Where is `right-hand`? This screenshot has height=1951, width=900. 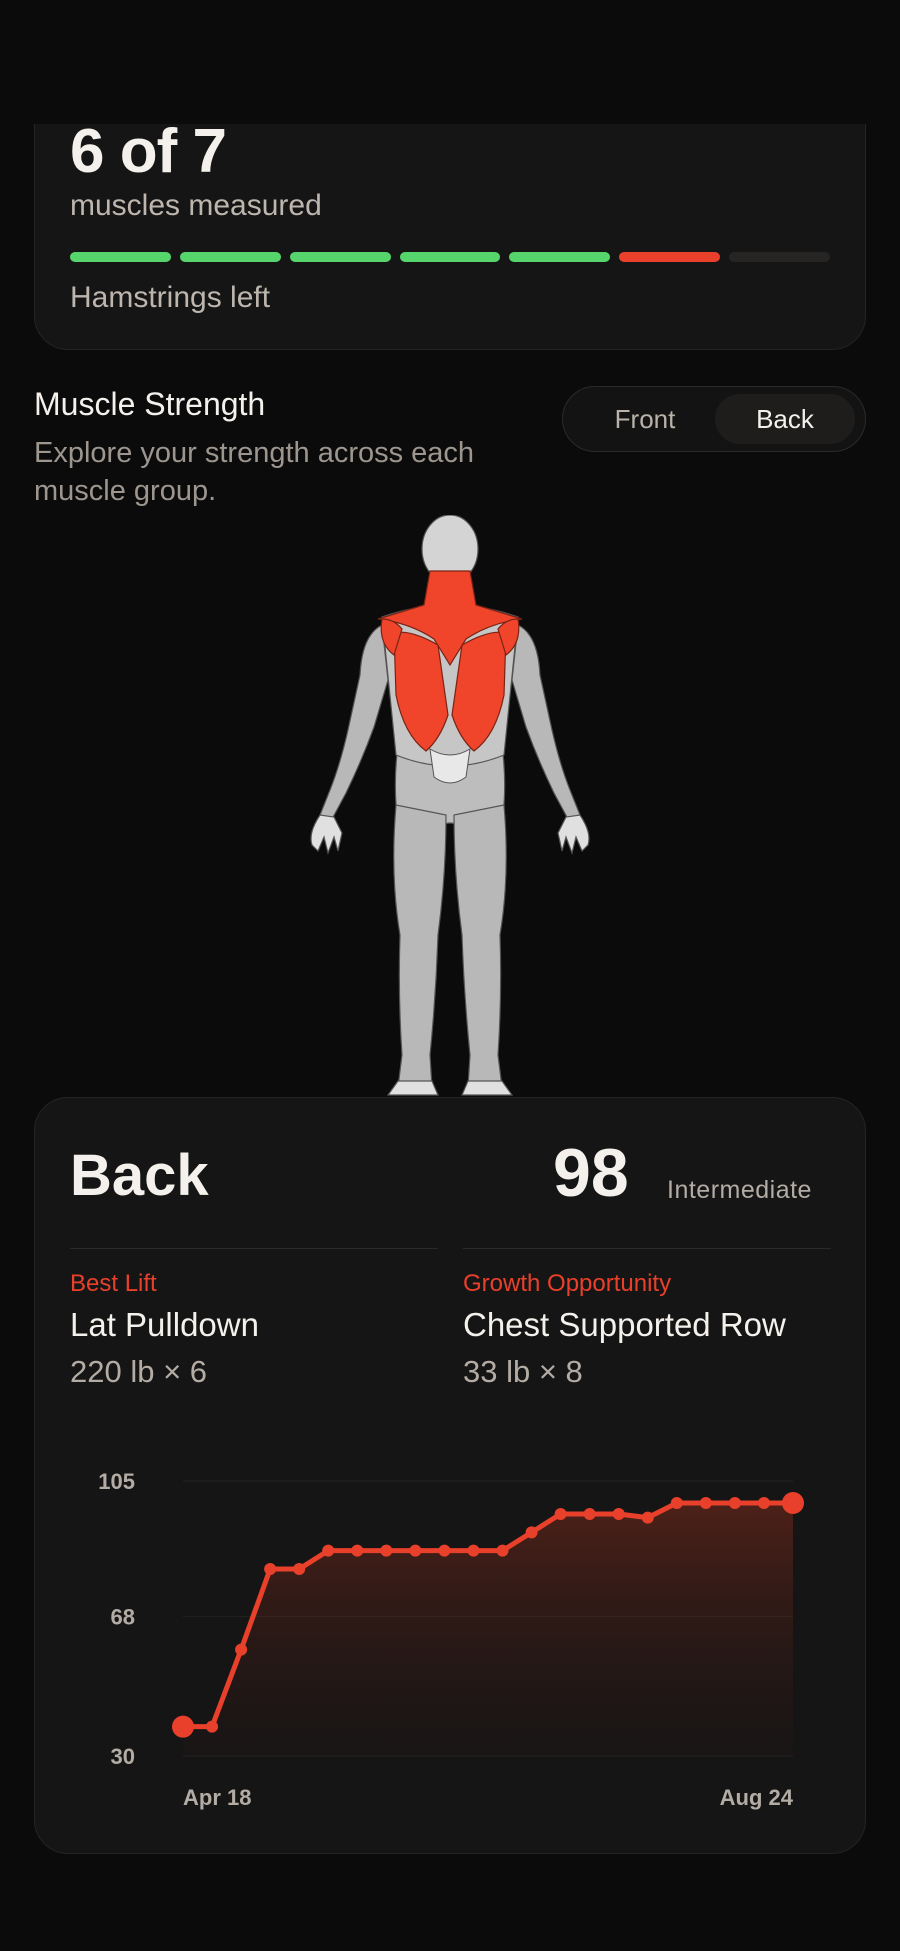 right-hand is located at coordinates (573, 835).